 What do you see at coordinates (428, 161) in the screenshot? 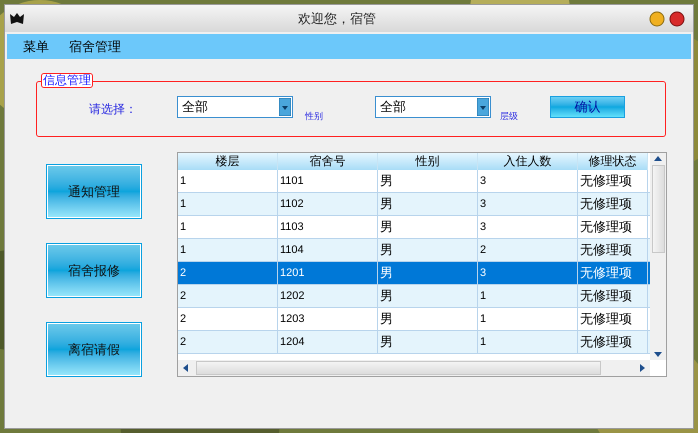
I see `column-header: 性别` at bounding box center [428, 161].